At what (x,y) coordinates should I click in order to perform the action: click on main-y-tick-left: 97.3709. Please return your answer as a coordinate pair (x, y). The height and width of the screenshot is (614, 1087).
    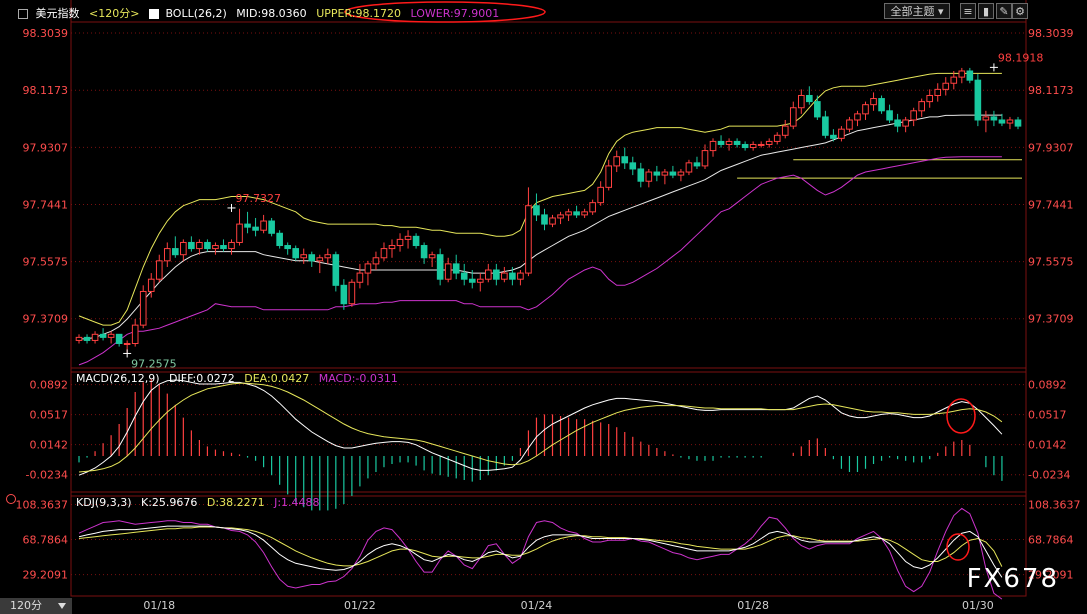
    Looking at the image, I should click on (46, 319).